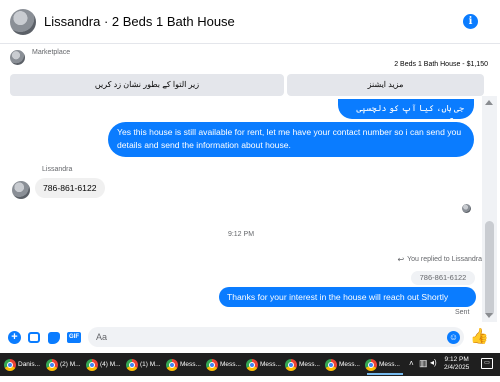 The height and width of the screenshot is (382, 500). I want to click on avatar, so click(23, 22).